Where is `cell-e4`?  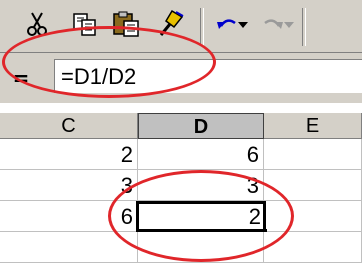 cell-e4 is located at coordinates (313, 247).